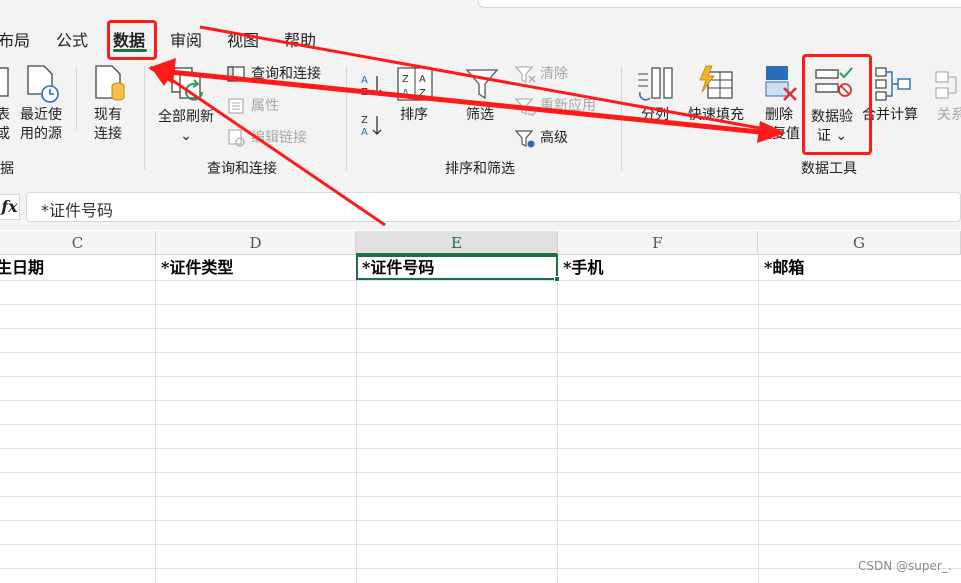 The image size is (961, 583). Describe the element at coordinates (905, 566) in the screenshot. I see `watermark: CSDN @super_.` at that location.